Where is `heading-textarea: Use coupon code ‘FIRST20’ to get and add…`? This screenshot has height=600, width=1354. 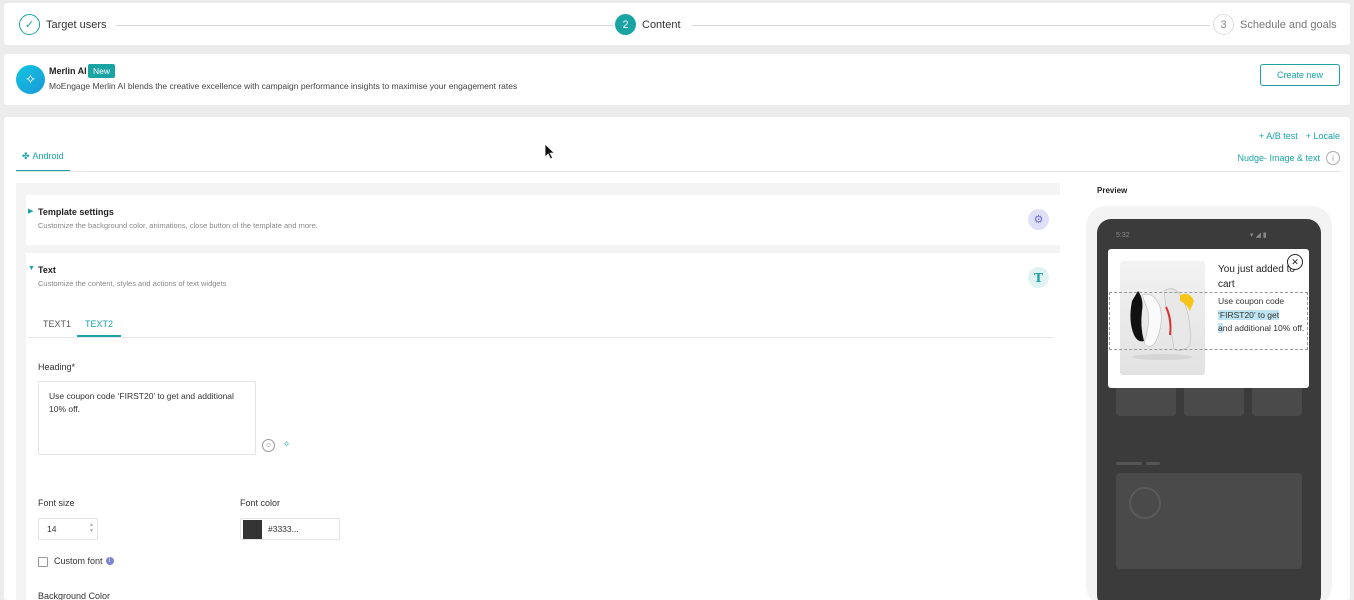 heading-textarea: Use coupon code ‘FIRST20’ to get and add… is located at coordinates (147, 418).